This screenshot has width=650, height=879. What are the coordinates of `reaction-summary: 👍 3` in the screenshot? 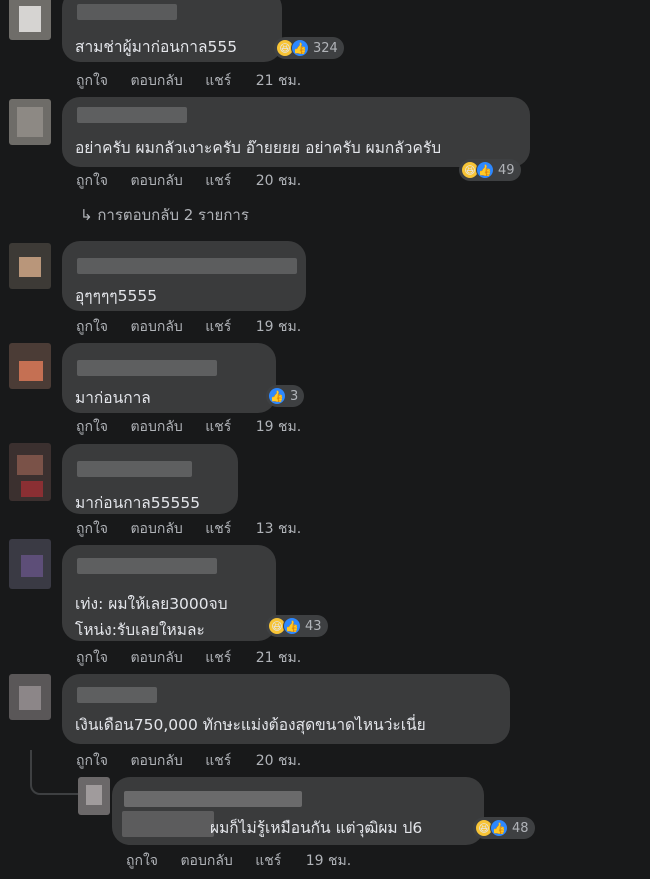 It's located at (285, 396).